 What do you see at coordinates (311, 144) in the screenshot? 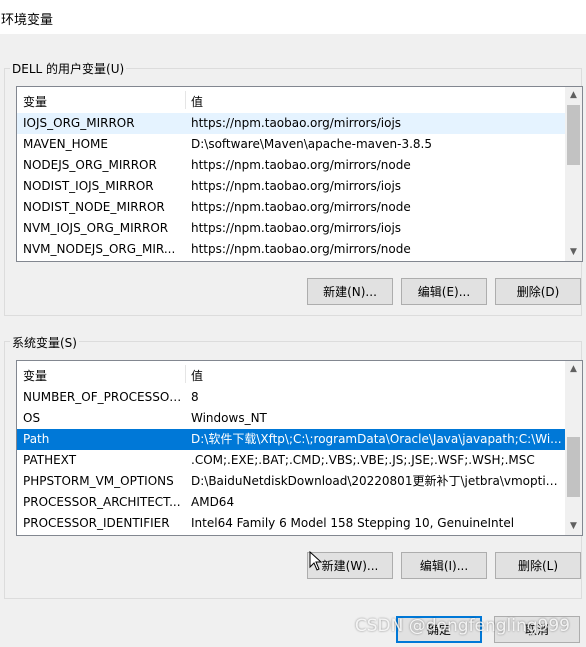
I see `variable-value-cell: D:\software\Maven\apache-maven-3.8.5` at bounding box center [311, 144].